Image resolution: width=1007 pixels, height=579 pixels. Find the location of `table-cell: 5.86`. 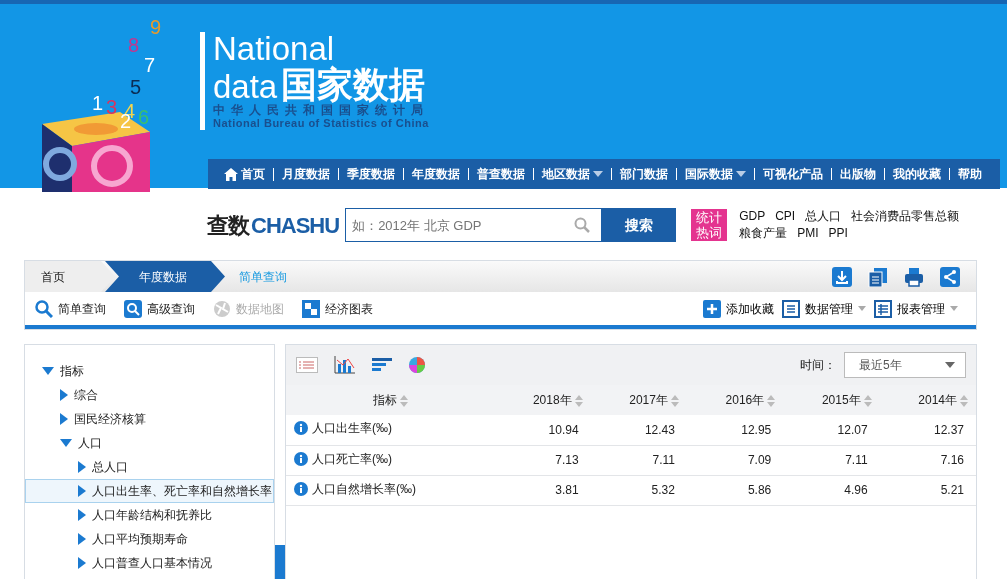

table-cell: 5.86 is located at coordinates (735, 490).